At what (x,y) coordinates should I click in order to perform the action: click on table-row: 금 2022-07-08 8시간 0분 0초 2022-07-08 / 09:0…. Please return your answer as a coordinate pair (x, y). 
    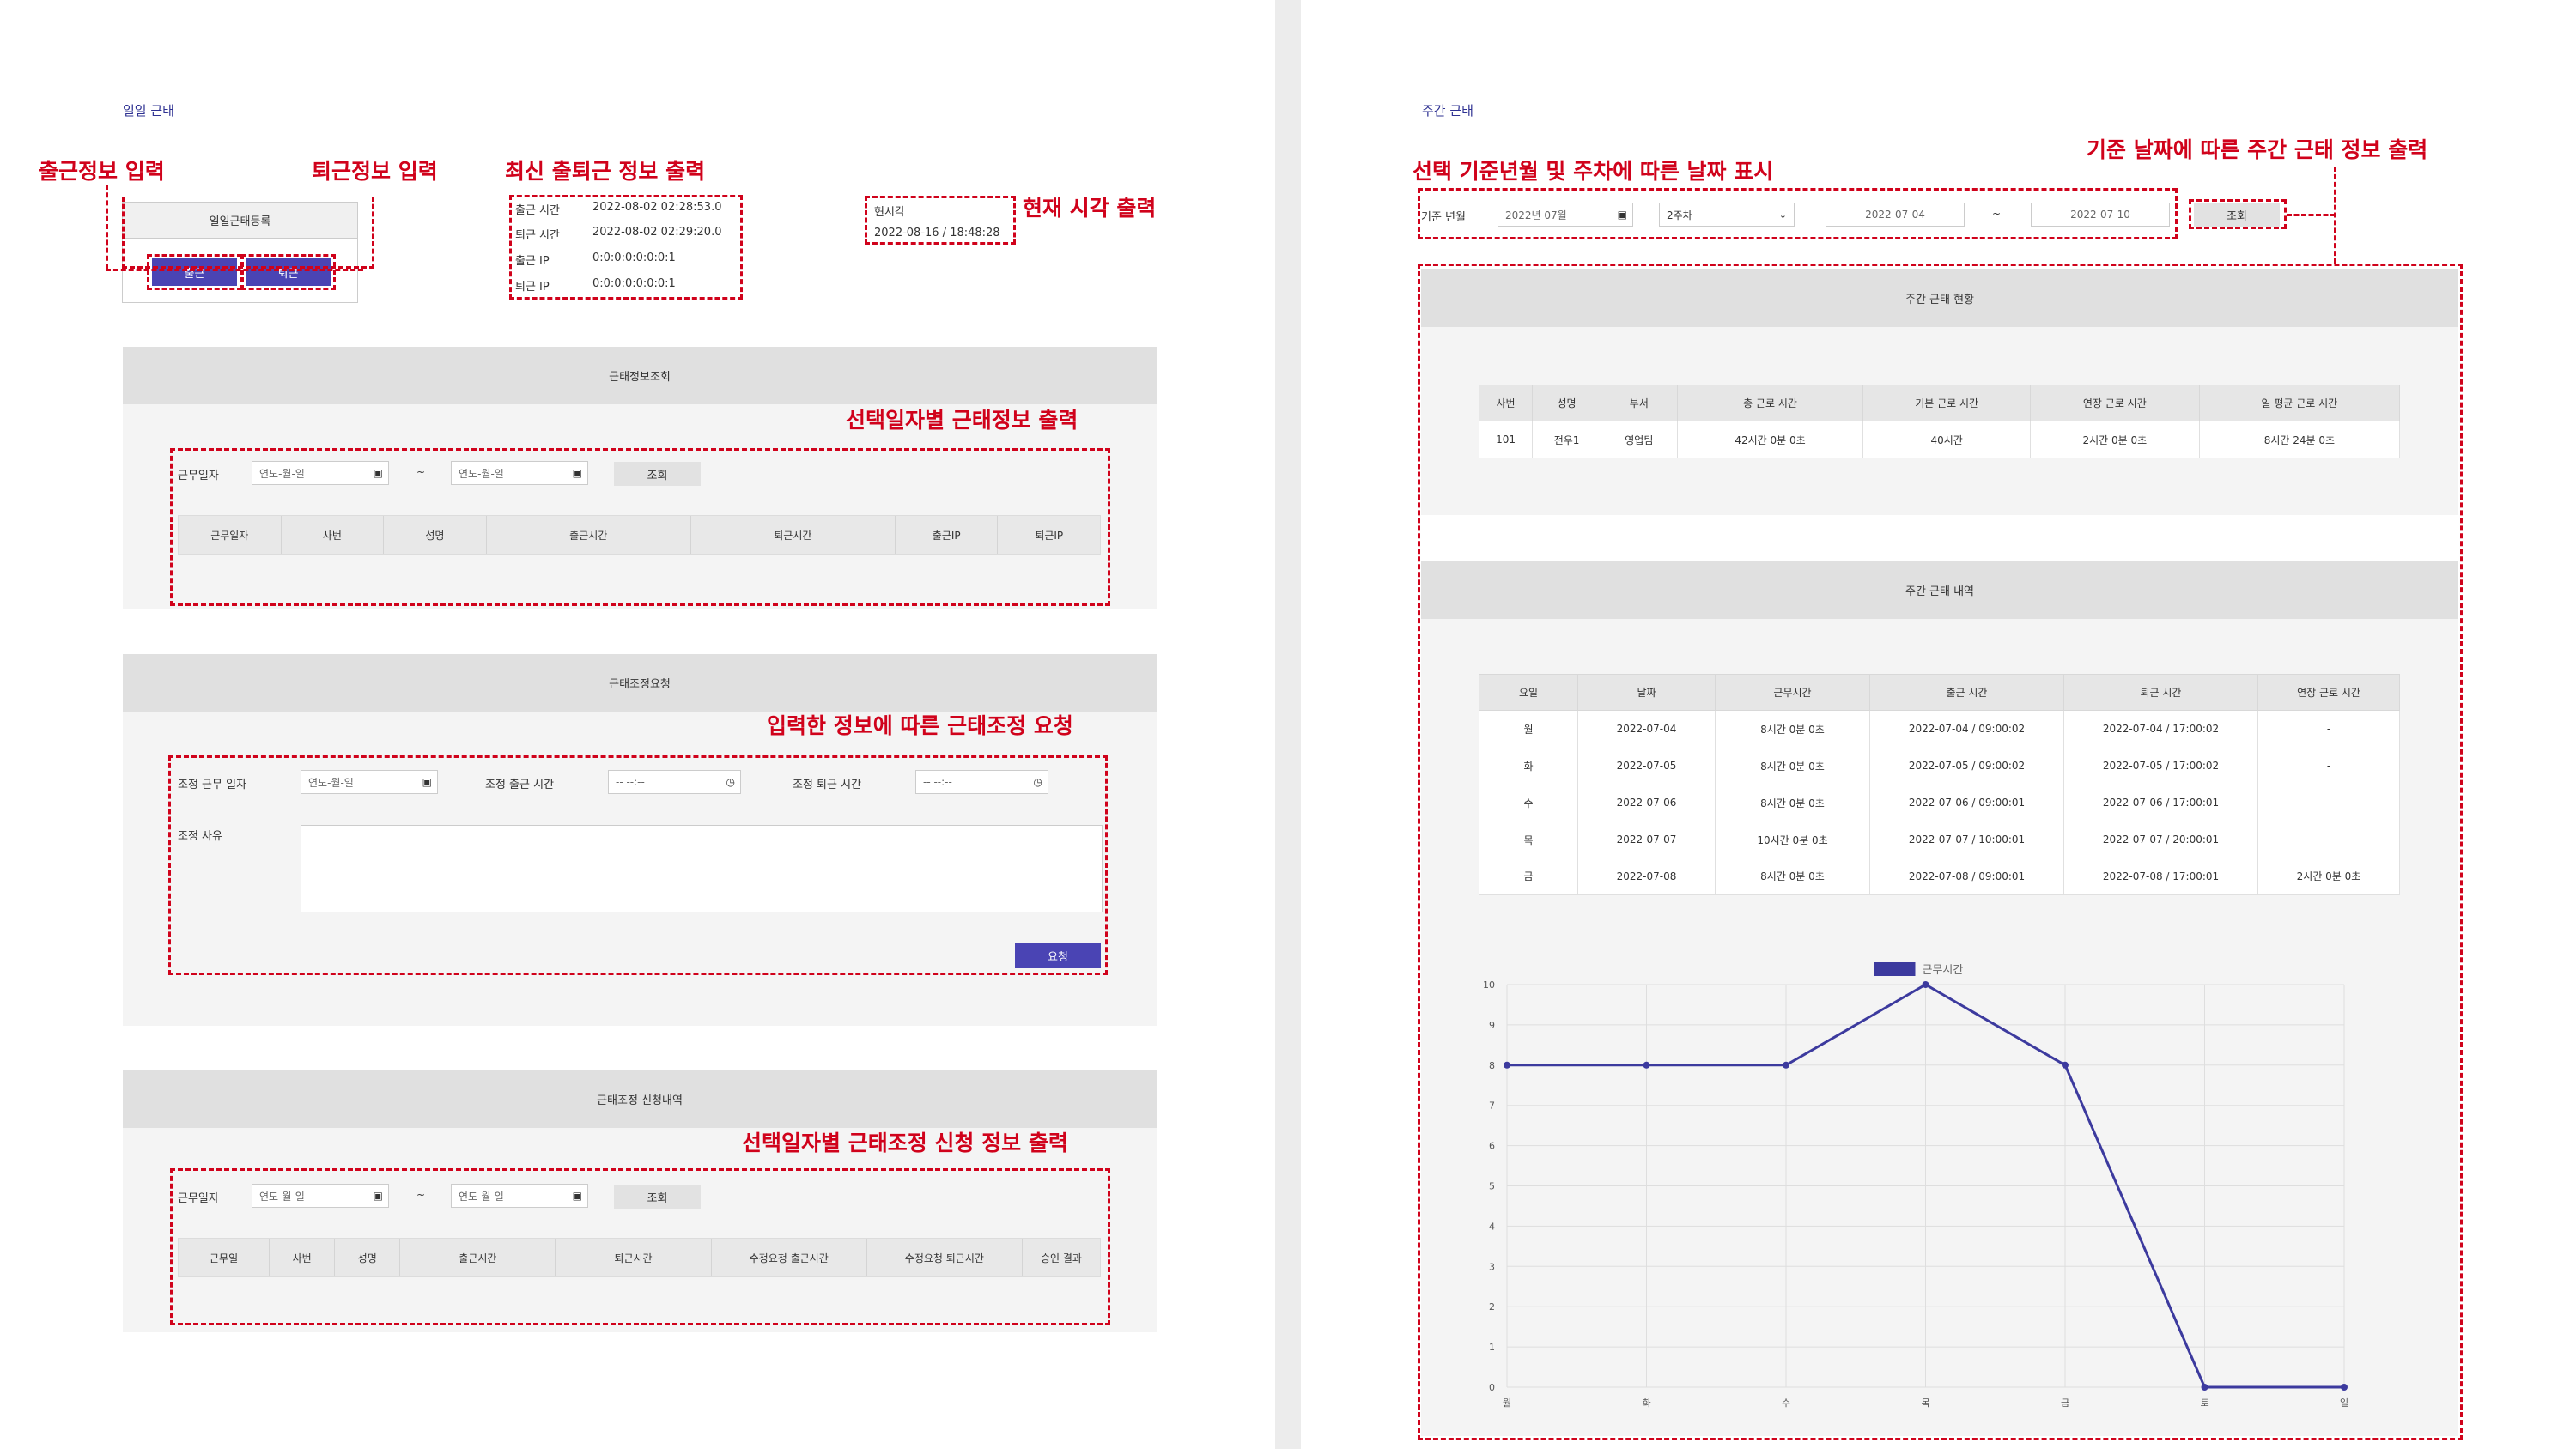
    Looking at the image, I should click on (1939, 876).